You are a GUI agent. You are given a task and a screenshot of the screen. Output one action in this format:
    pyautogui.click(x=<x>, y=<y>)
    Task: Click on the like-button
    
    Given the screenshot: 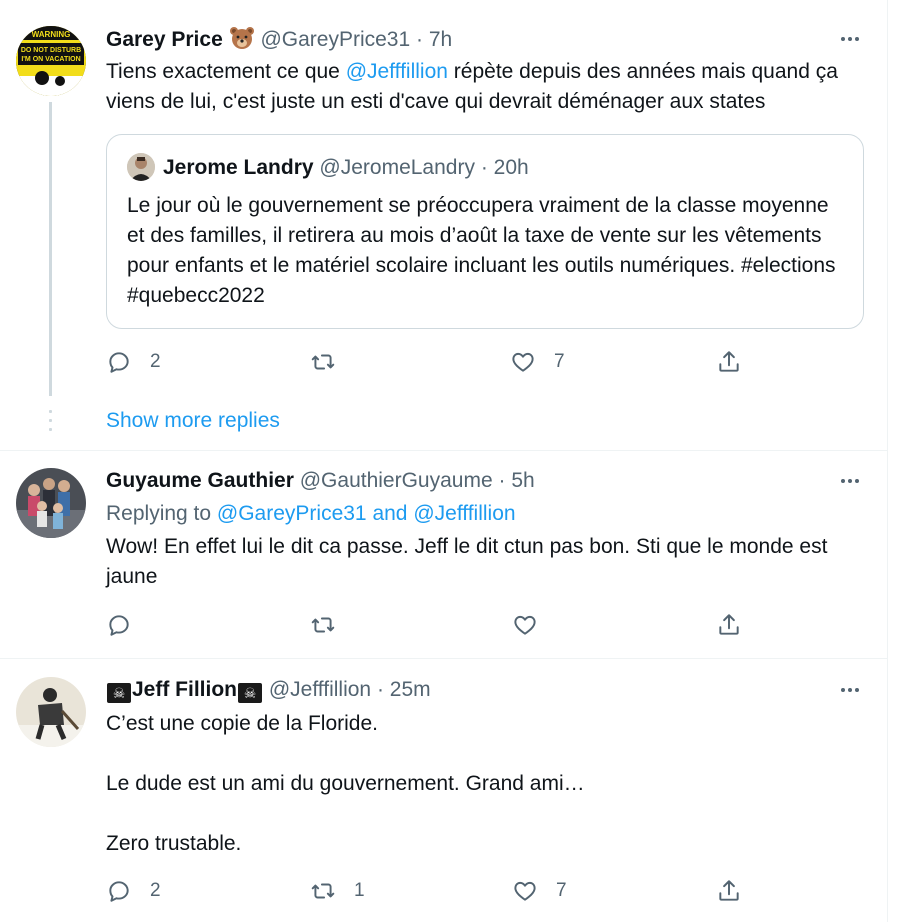 What is the action you would take?
    pyautogui.click(x=525, y=625)
    